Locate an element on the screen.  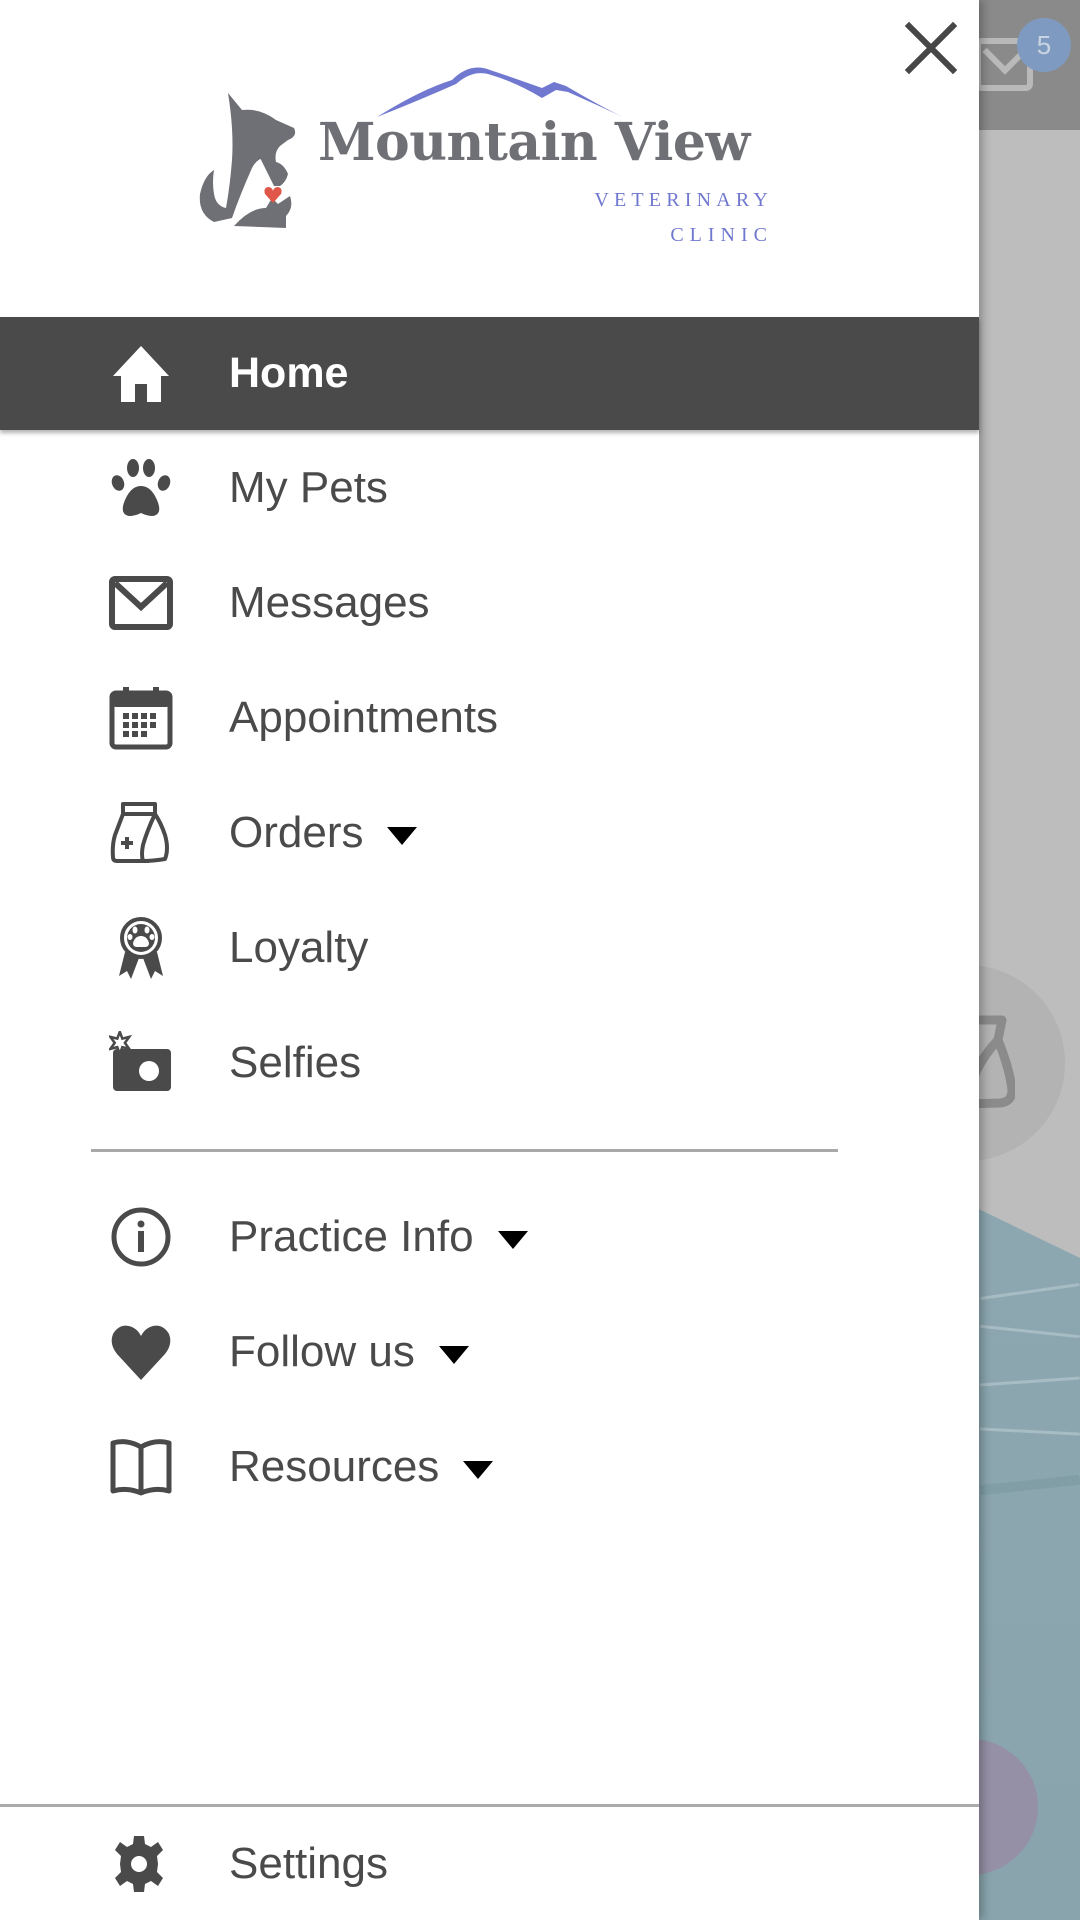
gear-icon is located at coordinates (139, 1864).